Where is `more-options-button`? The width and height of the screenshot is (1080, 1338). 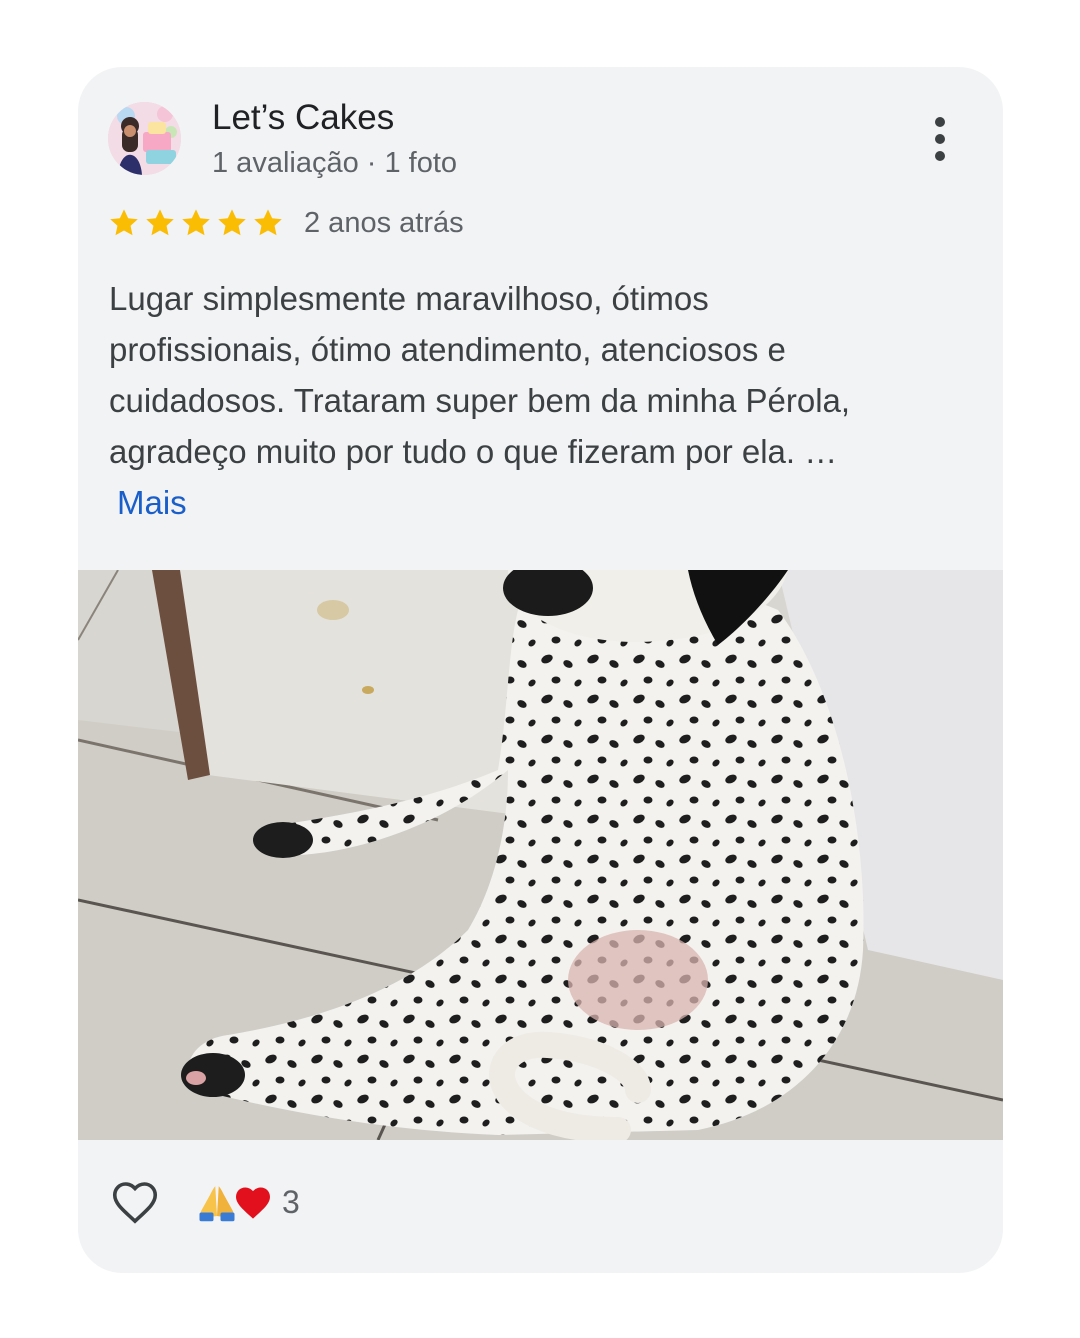
more-options-button is located at coordinates (940, 139).